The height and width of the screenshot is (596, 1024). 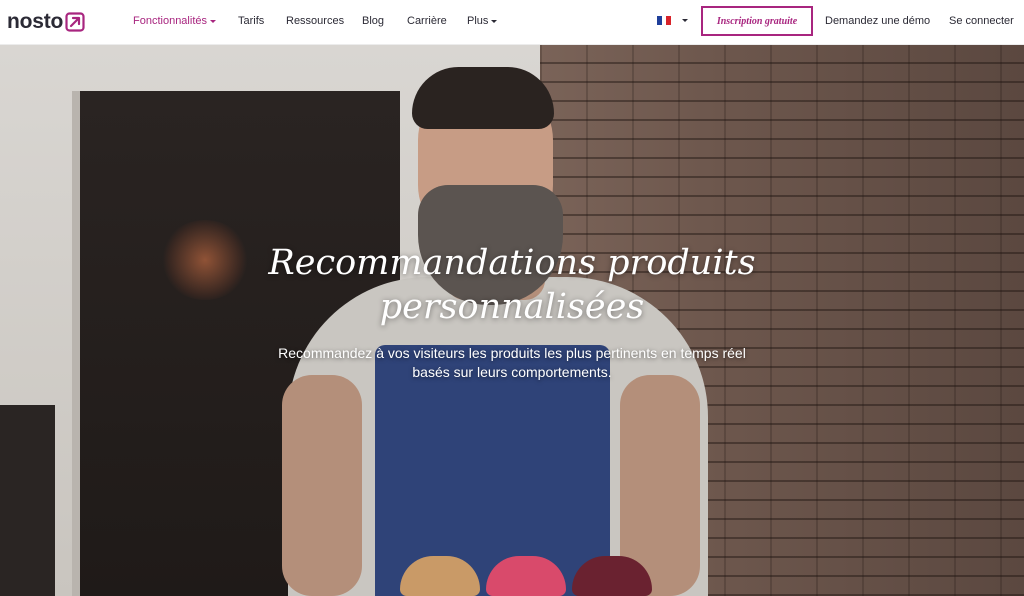 What do you see at coordinates (478, 21) in the screenshot?
I see `nav-label: Plus` at bounding box center [478, 21].